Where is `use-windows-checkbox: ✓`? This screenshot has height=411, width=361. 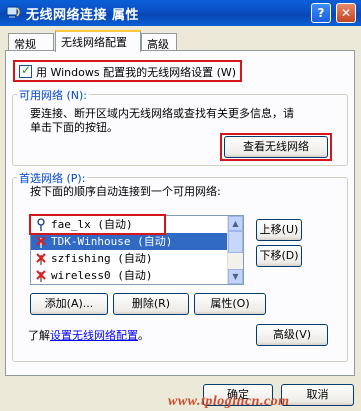 use-windows-checkbox: ✓ is located at coordinates (25, 70).